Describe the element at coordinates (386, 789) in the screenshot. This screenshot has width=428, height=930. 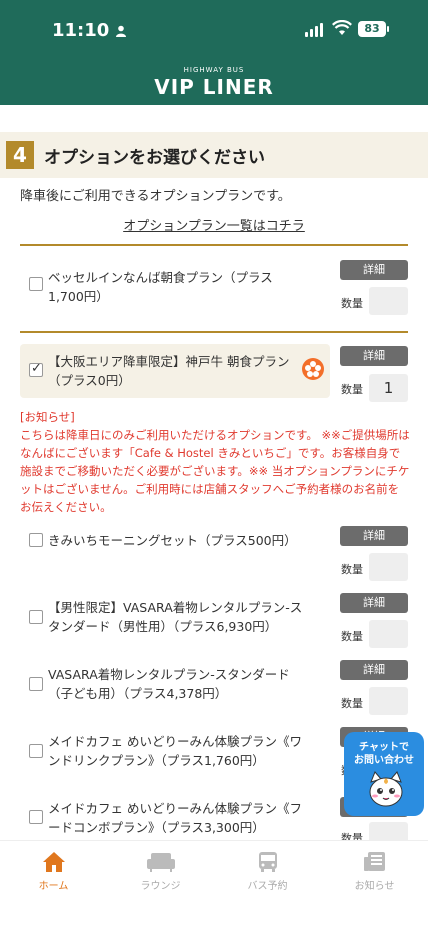
I see `cat-mascot-icon` at that location.